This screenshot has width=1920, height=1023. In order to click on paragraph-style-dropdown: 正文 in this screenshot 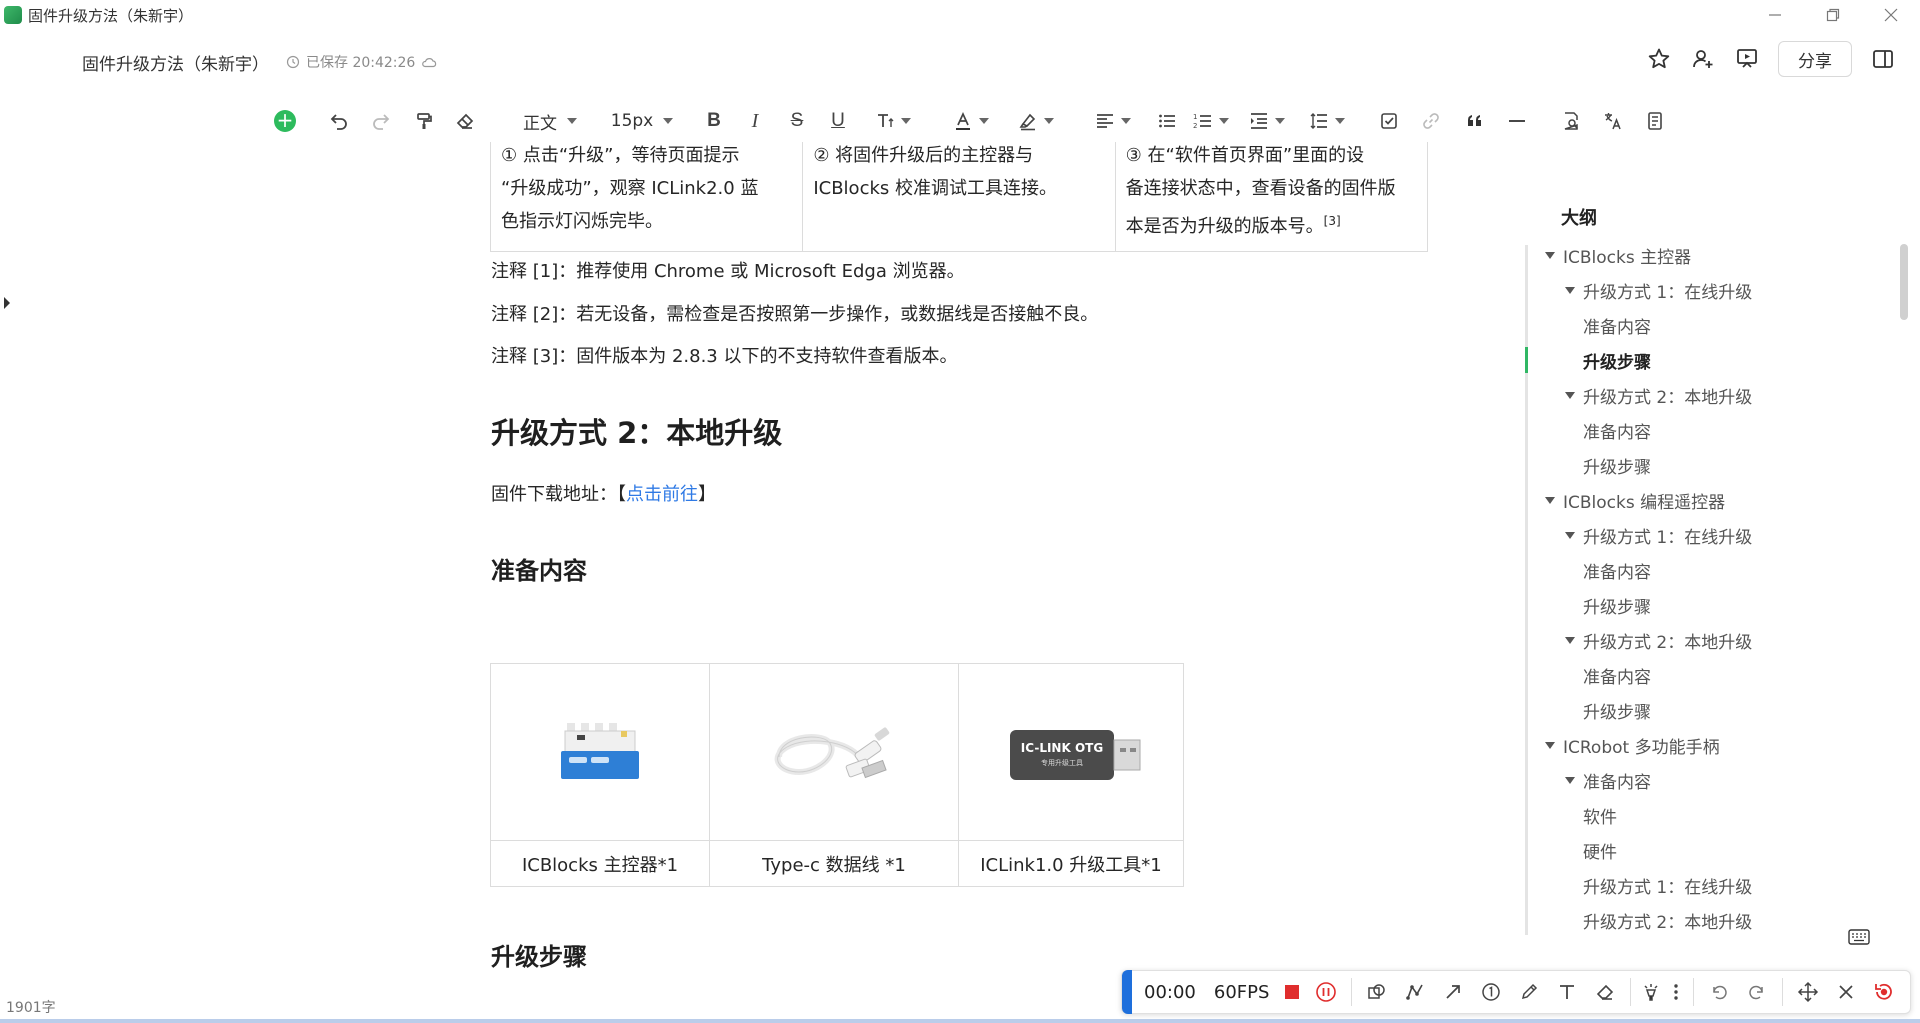, I will do `click(550, 121)`.